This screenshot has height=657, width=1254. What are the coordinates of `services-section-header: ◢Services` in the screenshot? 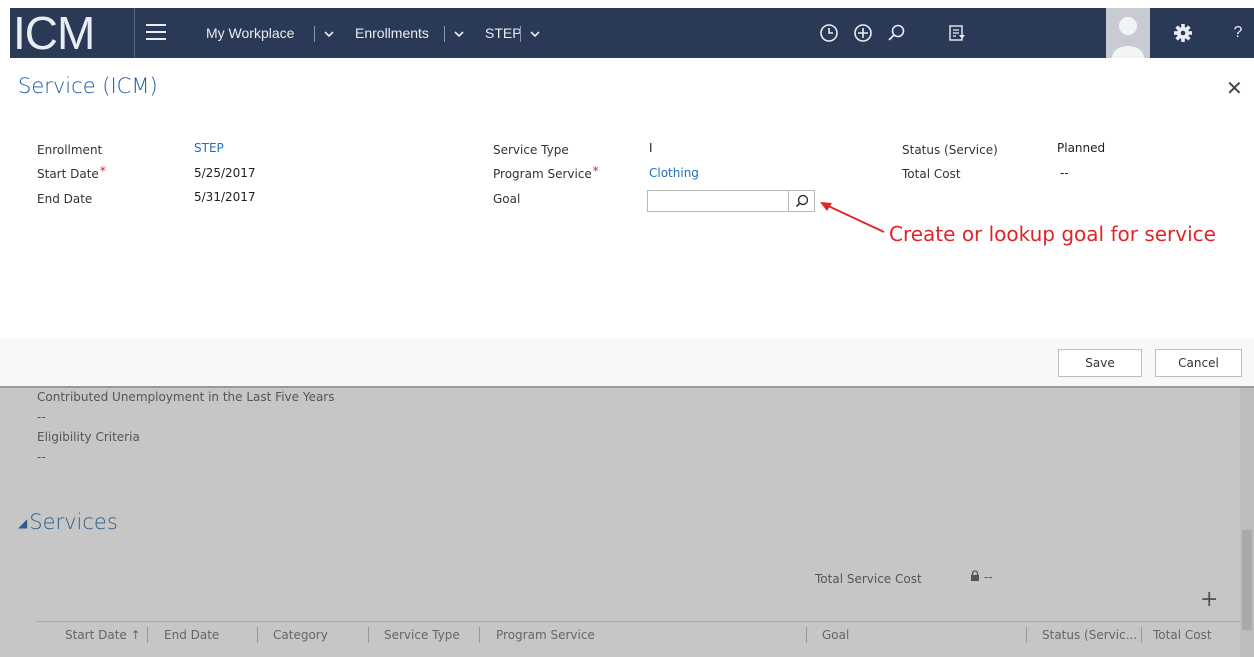 It's located at (68, 522).